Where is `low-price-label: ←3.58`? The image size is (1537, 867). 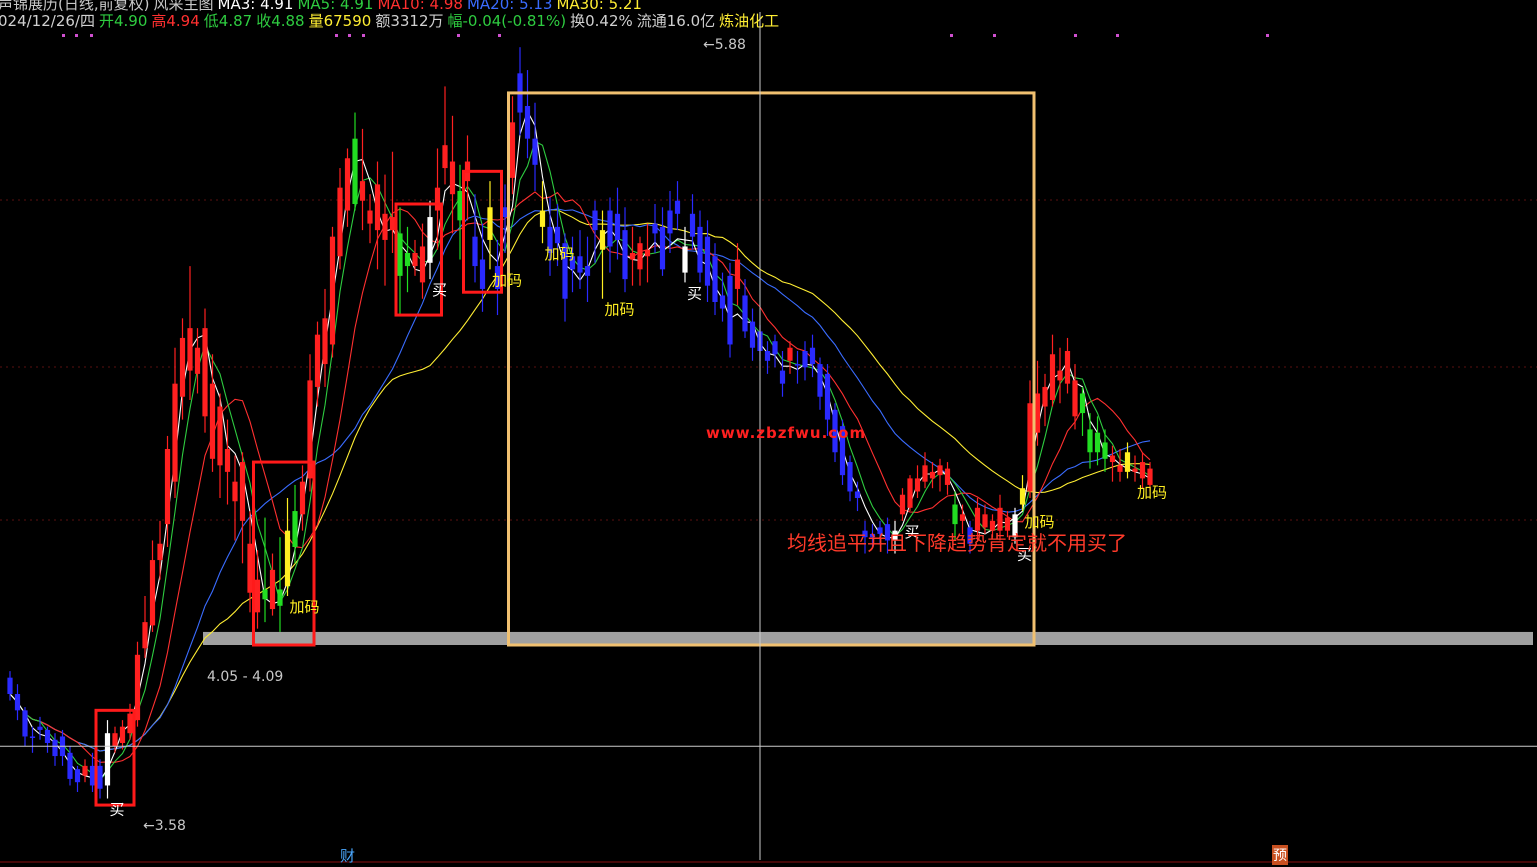 low-price-label: ←3.58 is located at coordinates (164, 826).